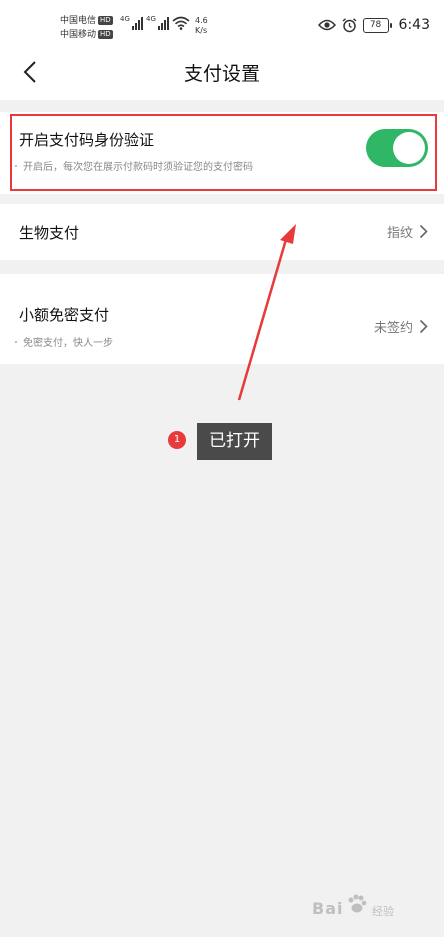 The image size is (444, 937). Describe the element at coordinates (234, 441) in the screenshot. I see `annotation-label: 已打开` at that location.